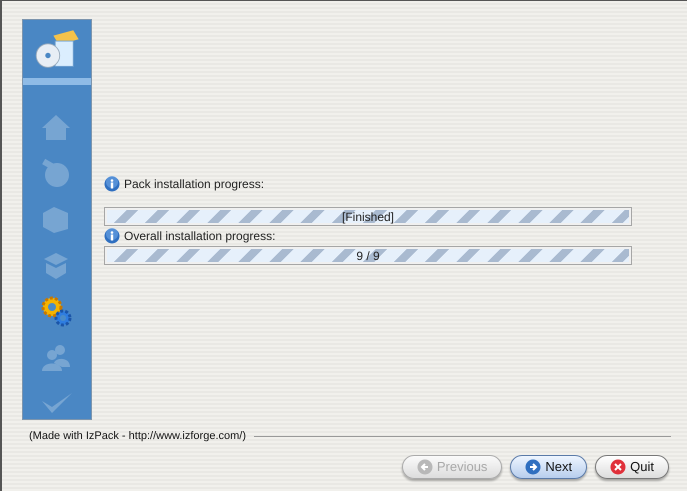  I want to click on progress-text: [Finished], so click(368, 216).